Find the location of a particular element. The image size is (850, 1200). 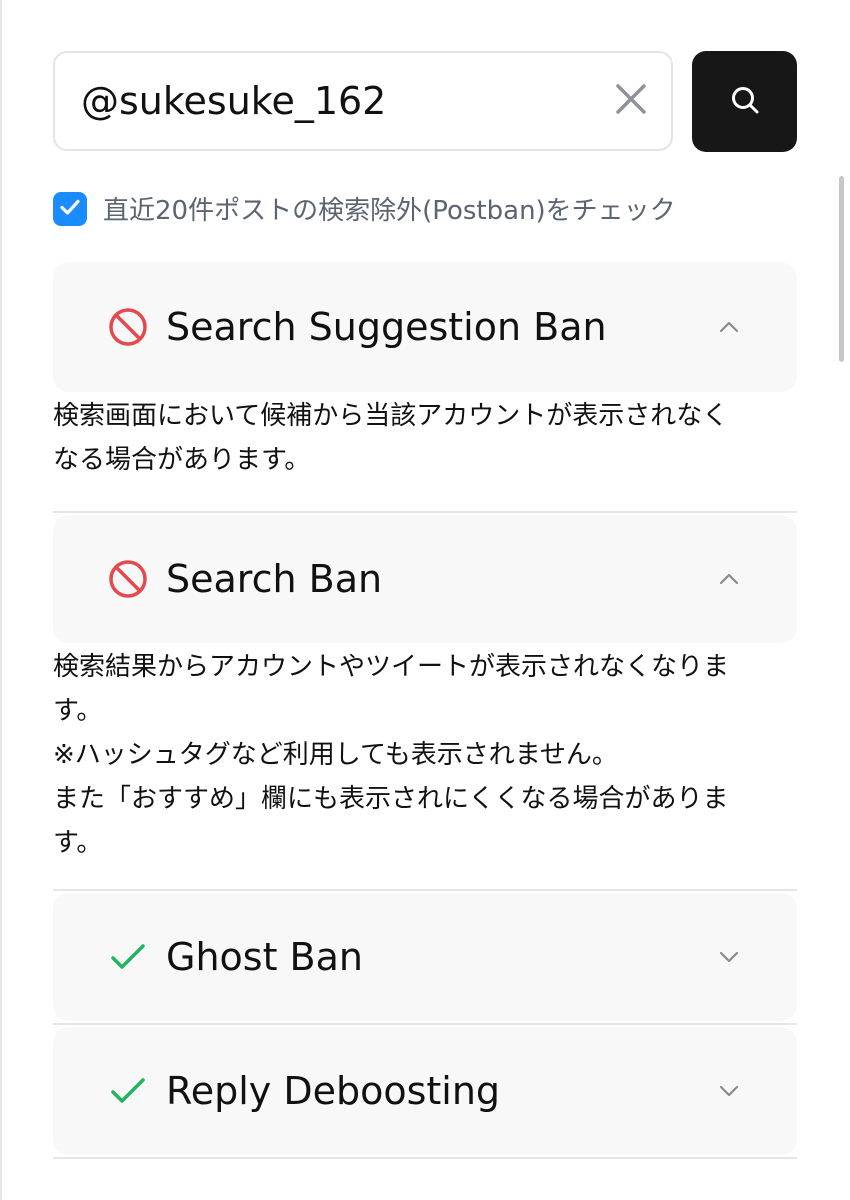

description-line: なる場合があります。 is located at coordinates (182, 460).